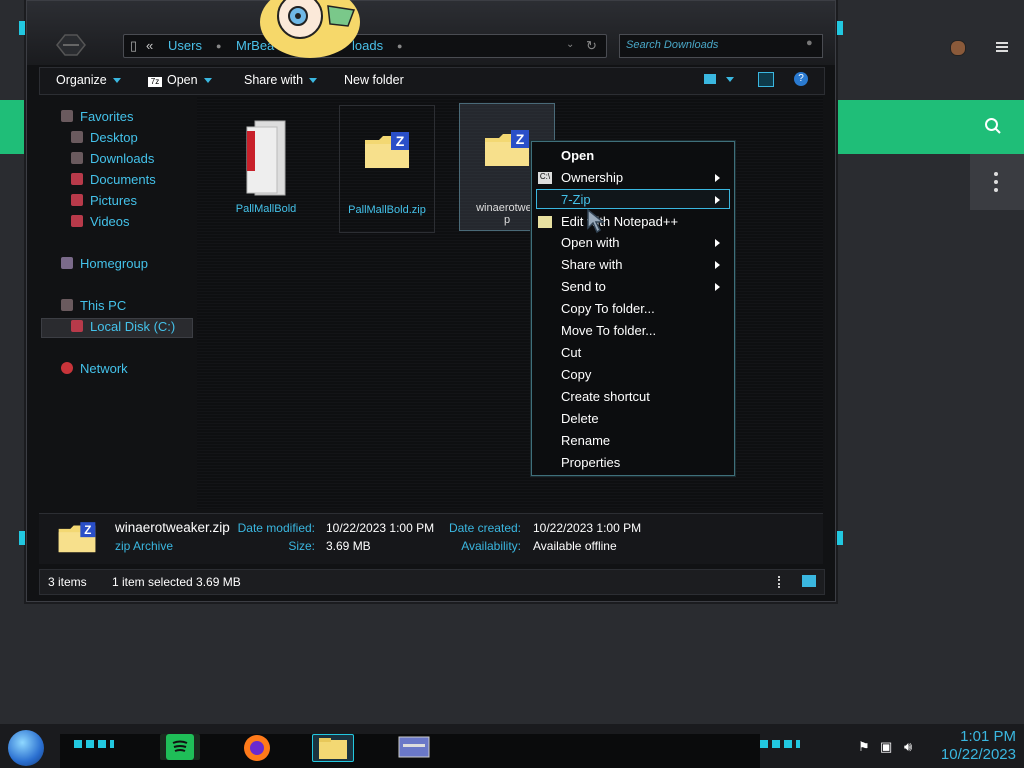  What do you see at coordinates (781, 582) in the screenshot?
I see `details-view-icon` at bounding box center [781, 582].